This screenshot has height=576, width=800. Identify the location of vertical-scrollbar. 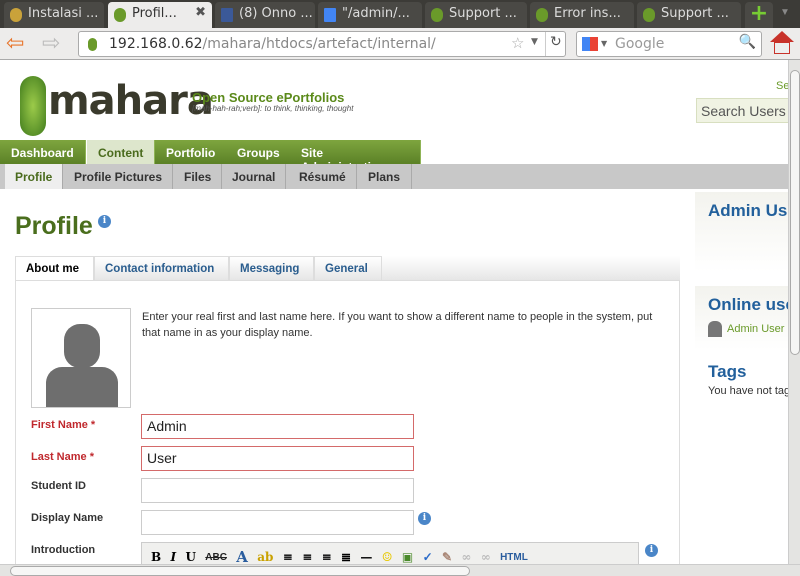
(794, 312).